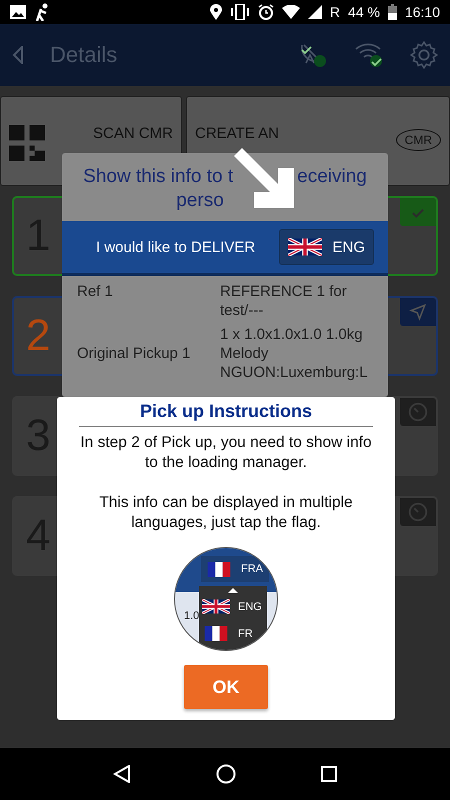 The height and width of the screenshot is (800, 450). What do you see at coordinates (176, 247) in the screenshot?
I see `action-text: I would like to DELIVER` at bounding box center [176, 247].